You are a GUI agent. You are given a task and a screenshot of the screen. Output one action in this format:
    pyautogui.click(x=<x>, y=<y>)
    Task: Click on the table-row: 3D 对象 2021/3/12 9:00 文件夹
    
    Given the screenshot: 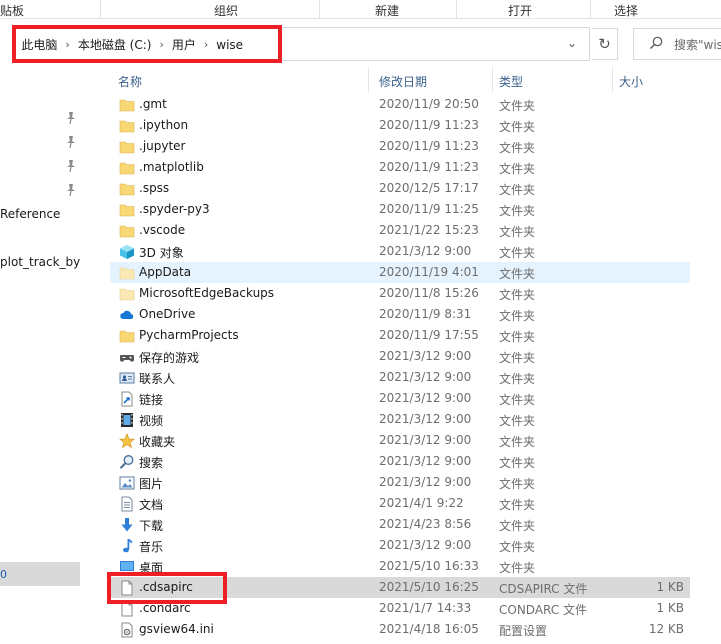 What is the action you would take?
    pyautogui.click(x=400, y=251)
    